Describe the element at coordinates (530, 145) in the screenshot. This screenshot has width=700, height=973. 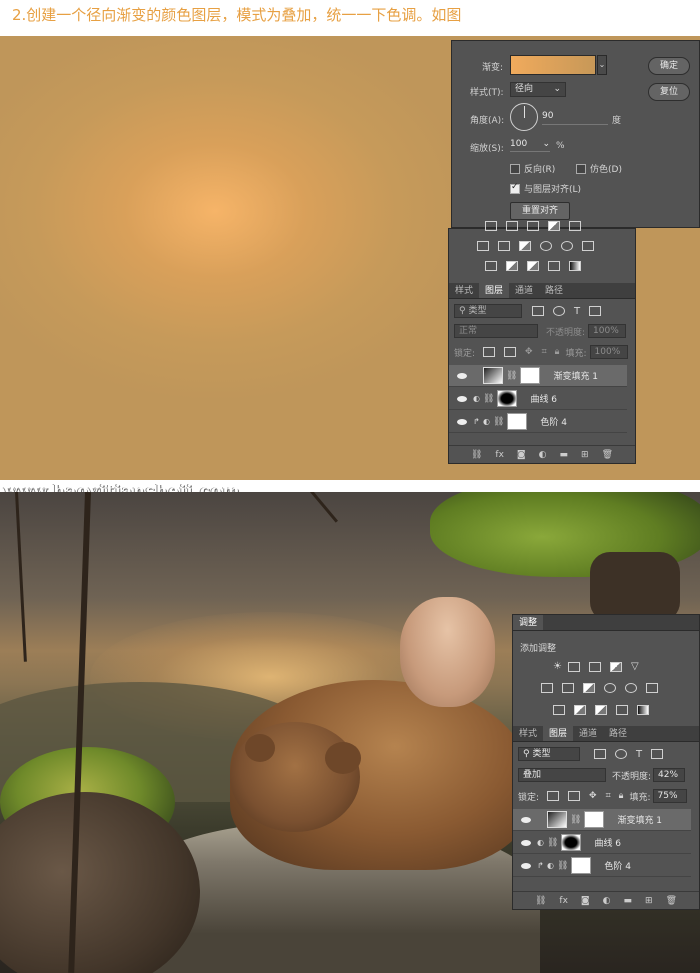
I see `scale-input: 100 ⌄` at that location.